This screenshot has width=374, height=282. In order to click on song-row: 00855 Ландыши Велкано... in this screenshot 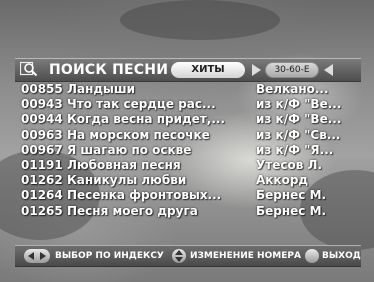, I will do `click(191, 89)`.